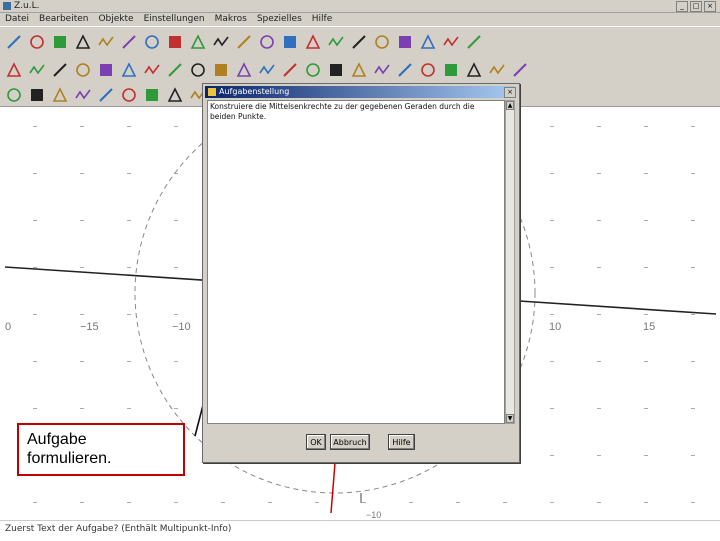  What do you see at coordinates (244, 70) in the screenshot?
I see `midpoint-icon` at bounding box center [244, 70].